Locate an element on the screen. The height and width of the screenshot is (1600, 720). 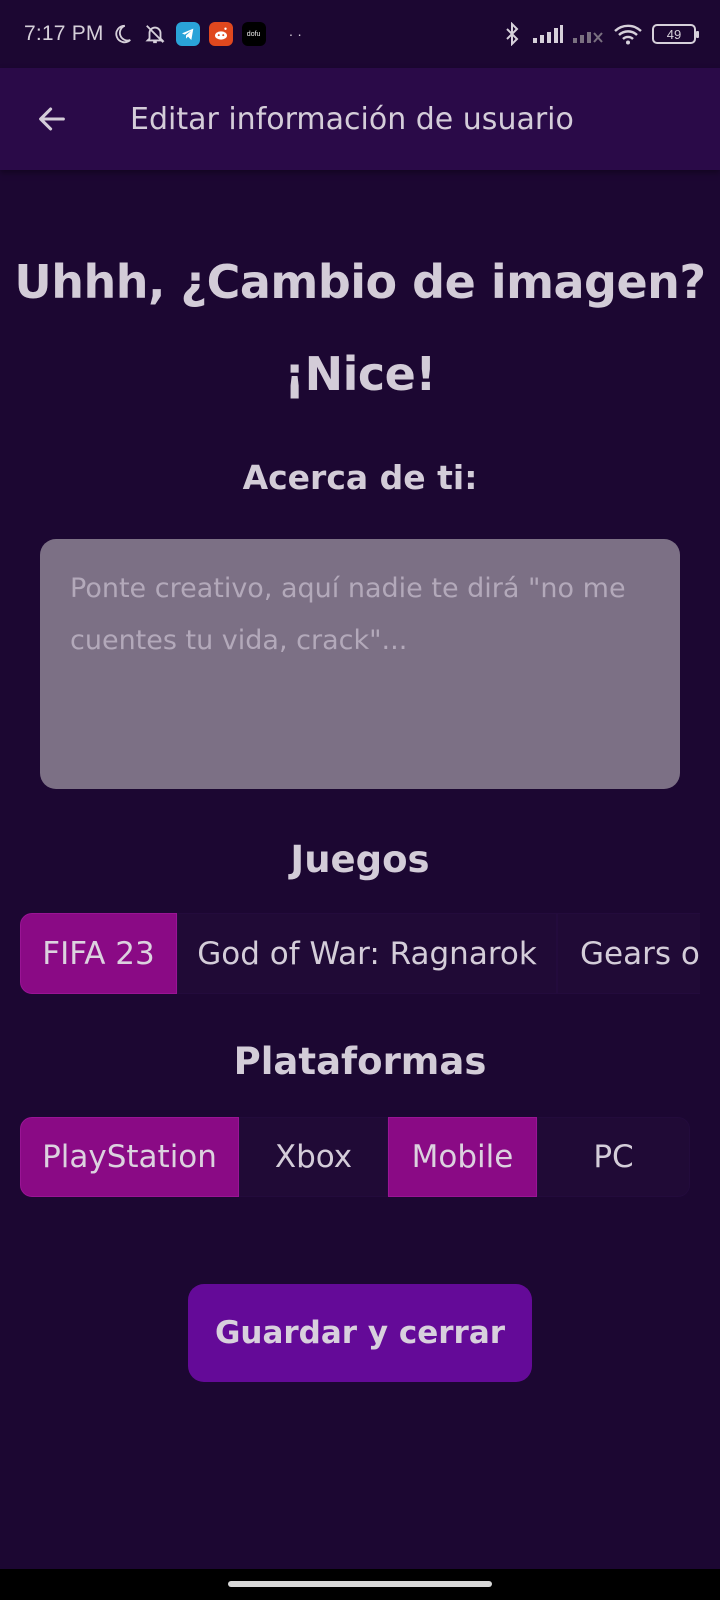
game-chip-fifa-23: FIFA 23 is located at coordinates (98, 953).